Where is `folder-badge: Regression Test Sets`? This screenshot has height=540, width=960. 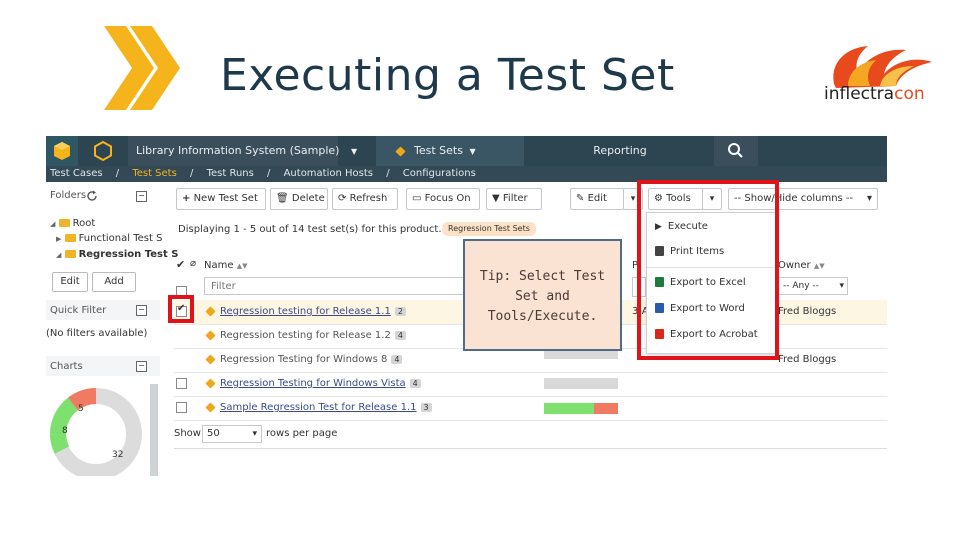
folder-badge: Regression Test Sets is located at coordinates (489, 229).